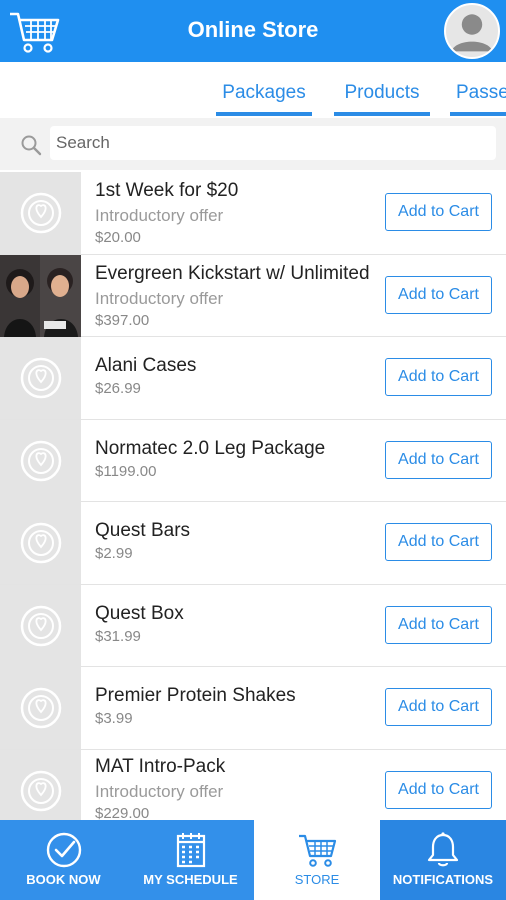  I want to click on nav-book-now: BOOK NOW, so click(63, 860).